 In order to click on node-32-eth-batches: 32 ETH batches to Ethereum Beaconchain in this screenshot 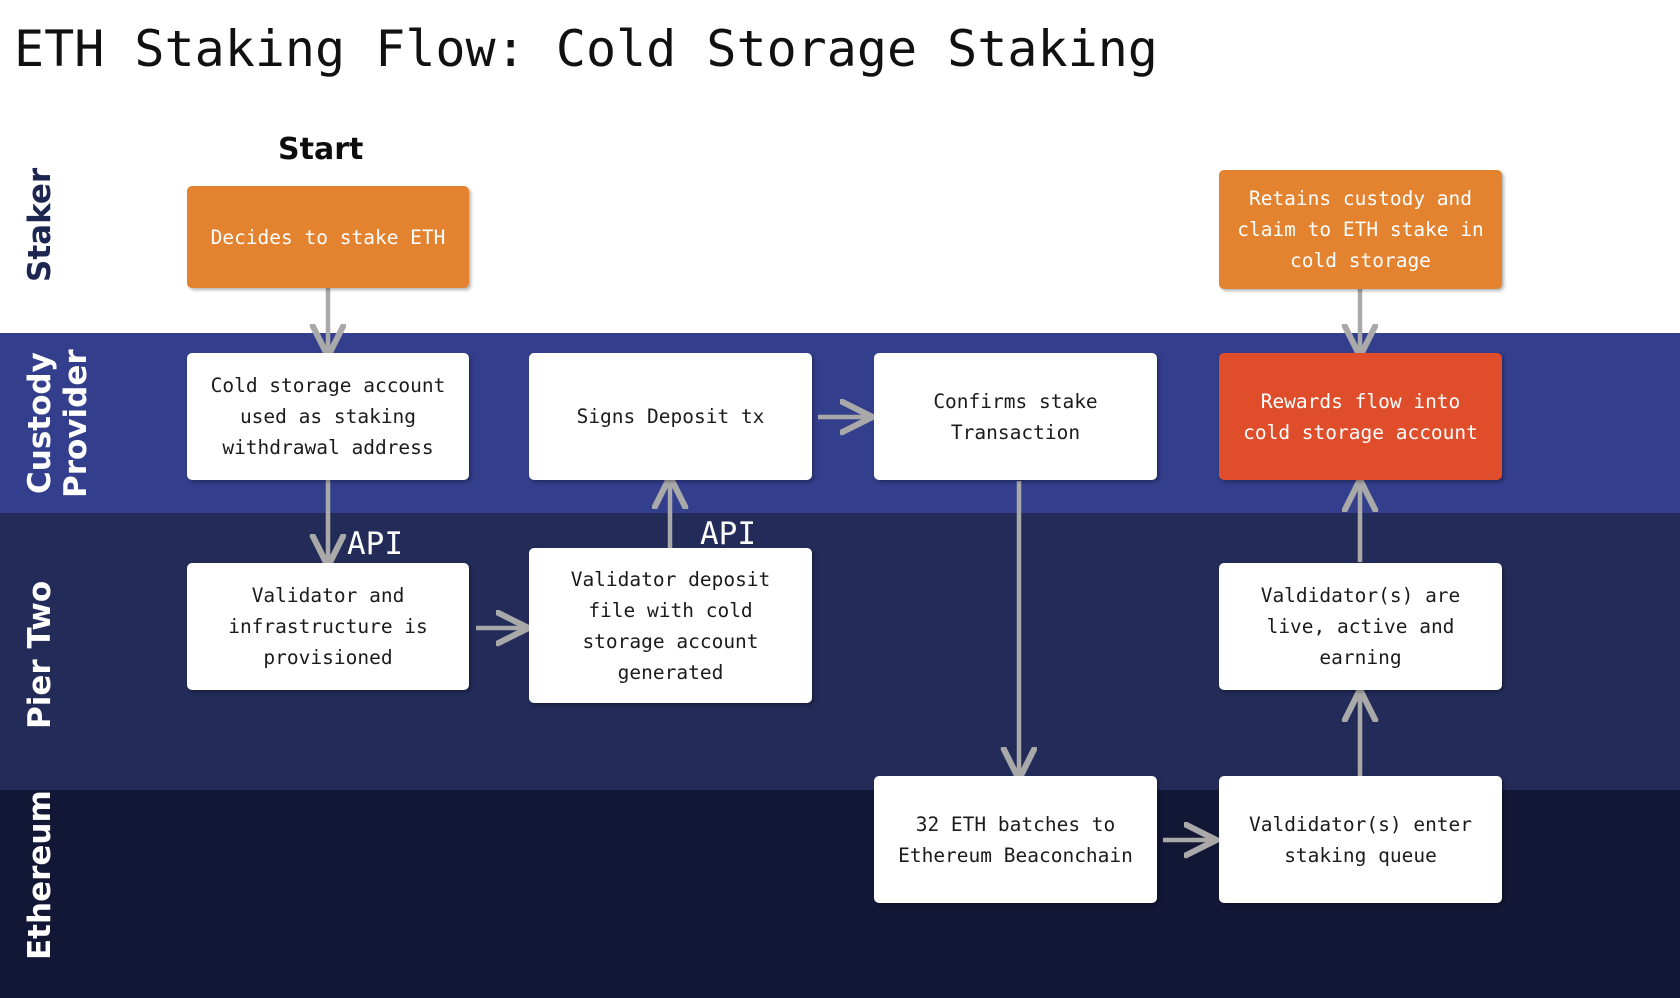, I will do `click(1015, 839)`.